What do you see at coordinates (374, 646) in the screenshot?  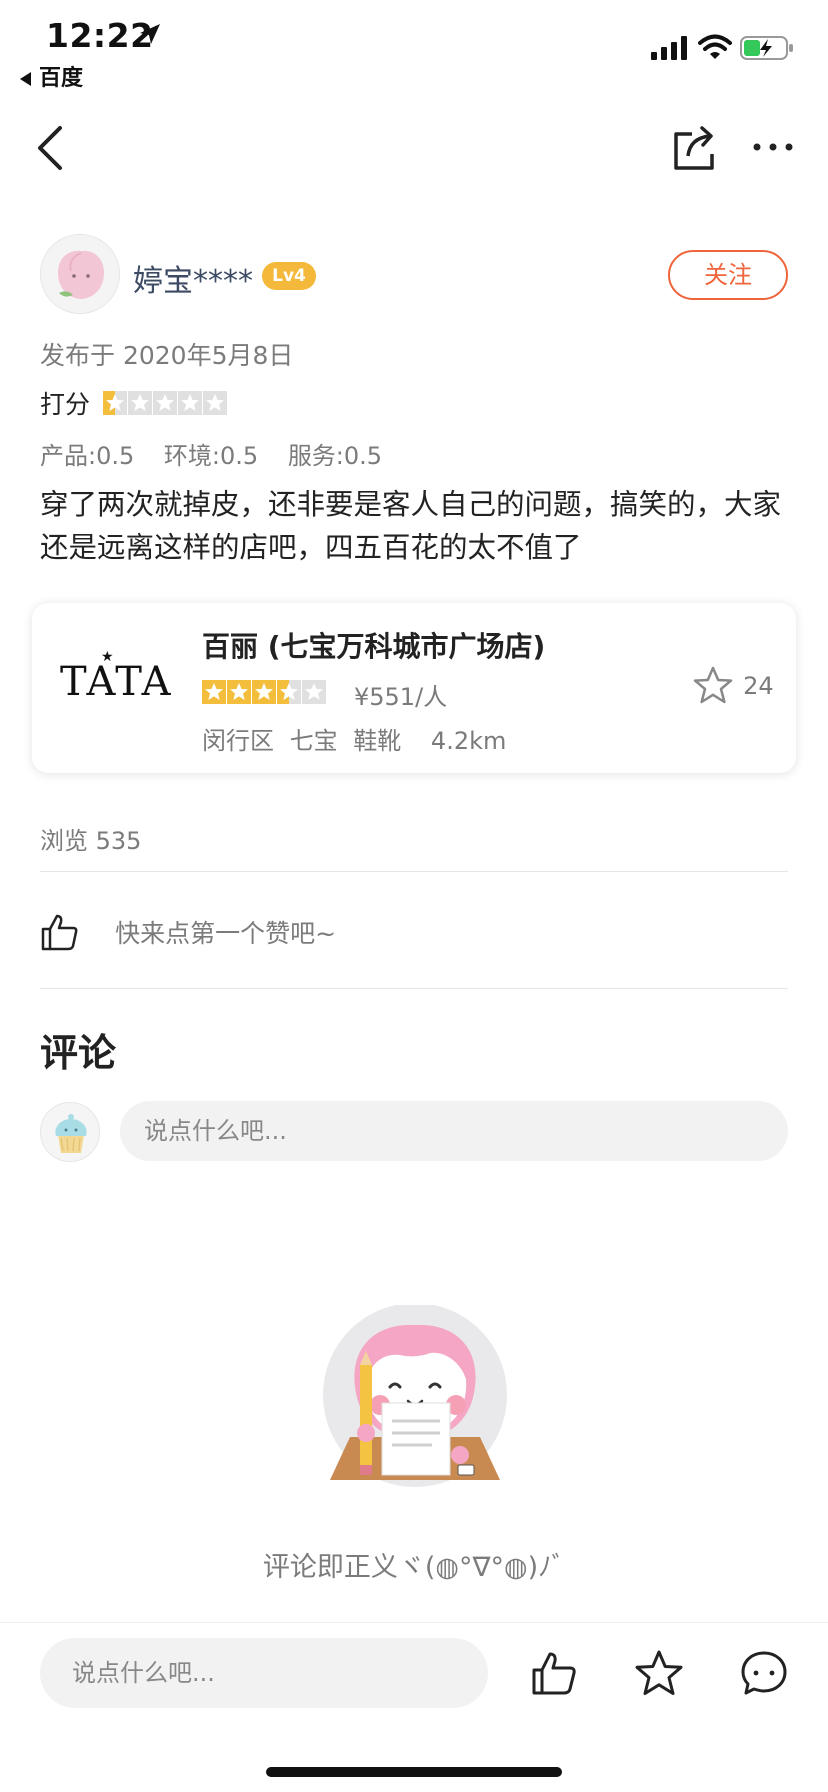 I see `shop-name: 百丽 (七宝万科城市广场店)` at bounding box center [374, 646].